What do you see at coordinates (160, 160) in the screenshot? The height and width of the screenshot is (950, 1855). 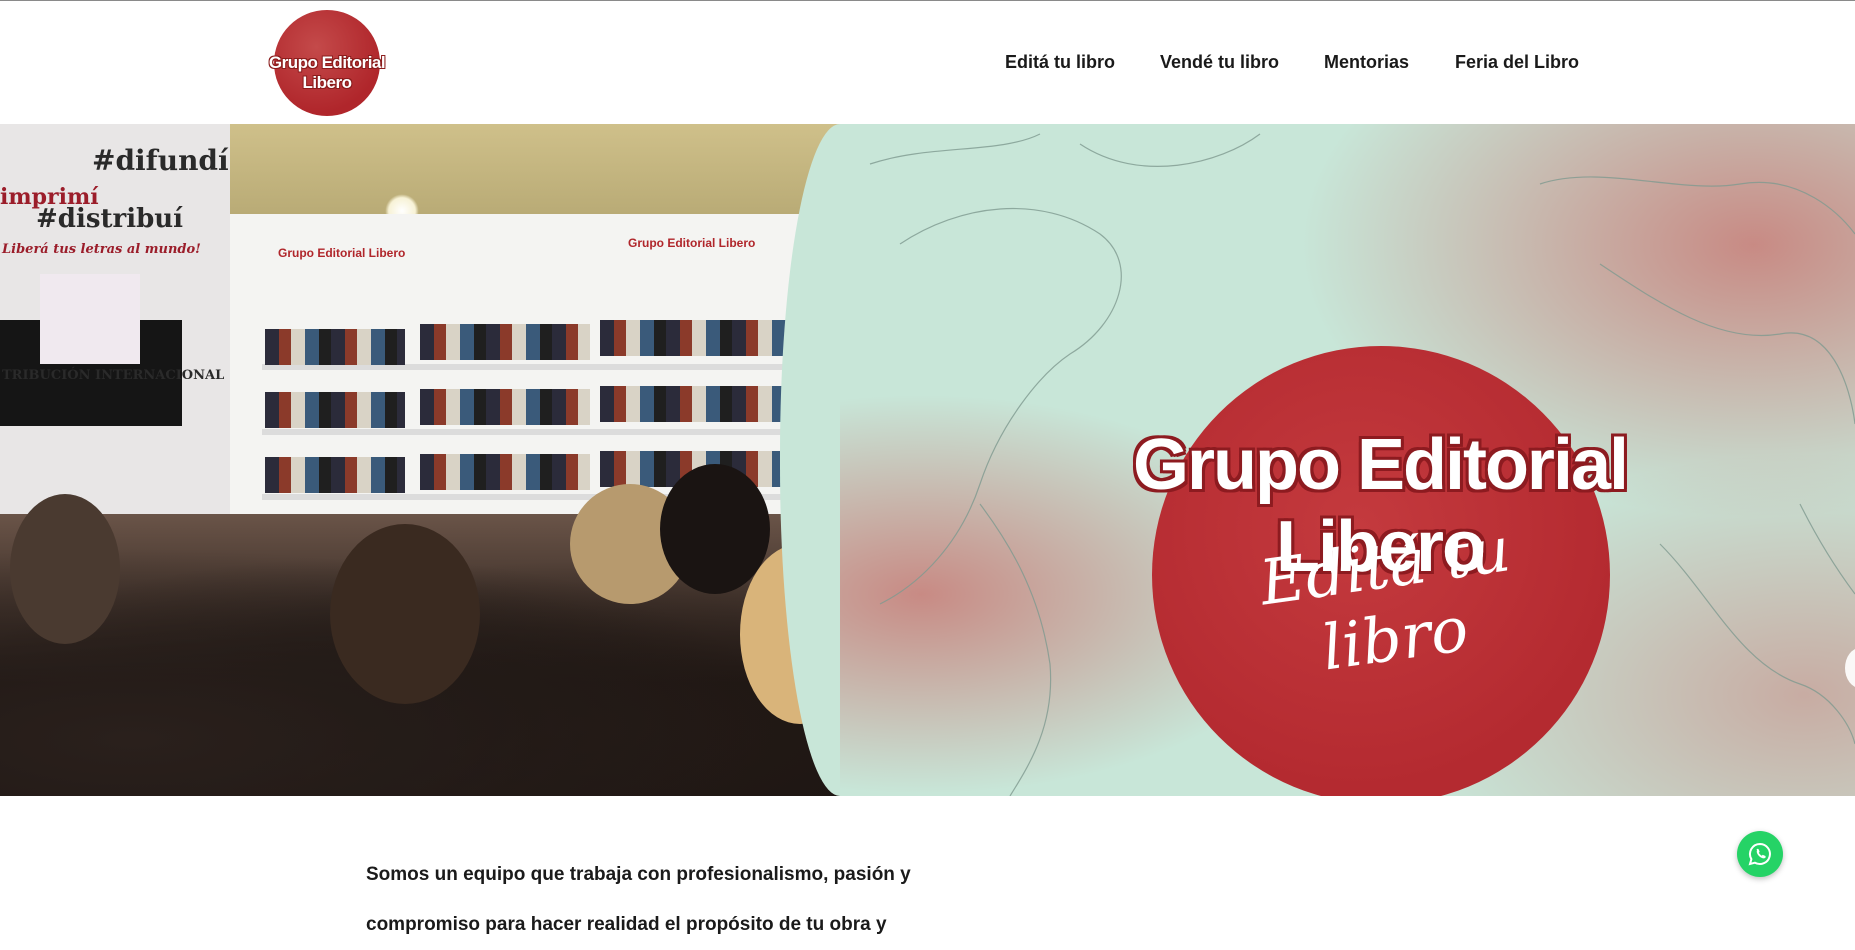 I see `hashtag-difundi: #difundí` at bounding box center [160, 160].